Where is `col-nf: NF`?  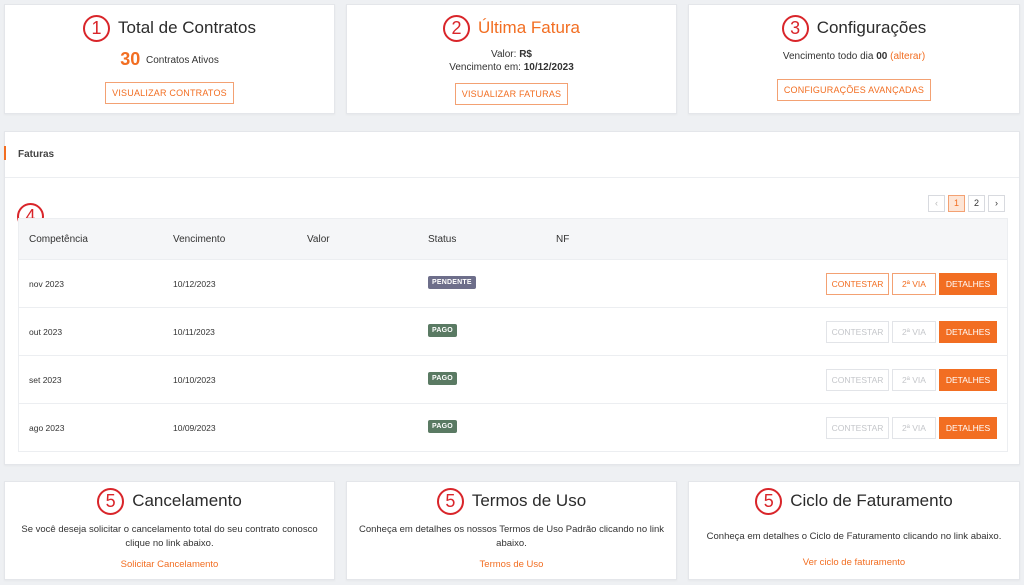
col-nf: NF is located at coordinates (563, 239).